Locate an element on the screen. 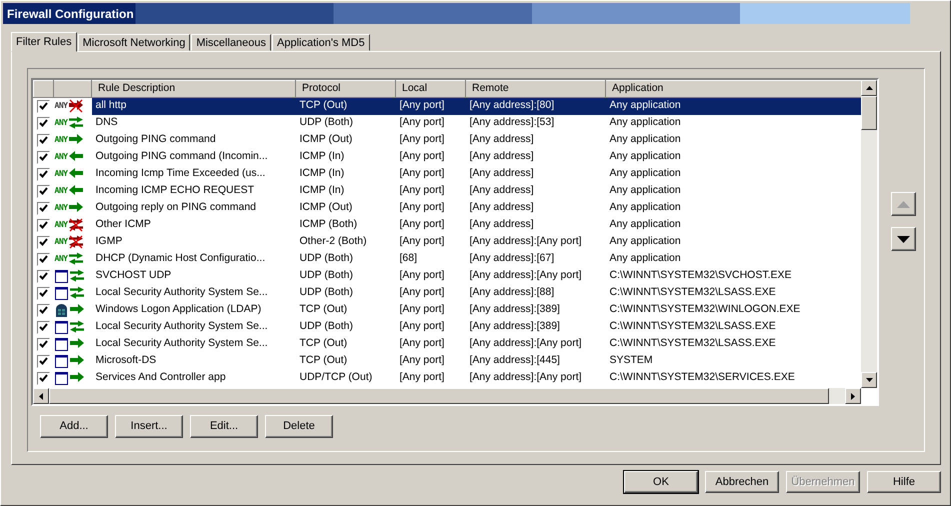 The height and width of the screenshot is (506, 951). scroll-thumb is located at coordinates (869, 113).